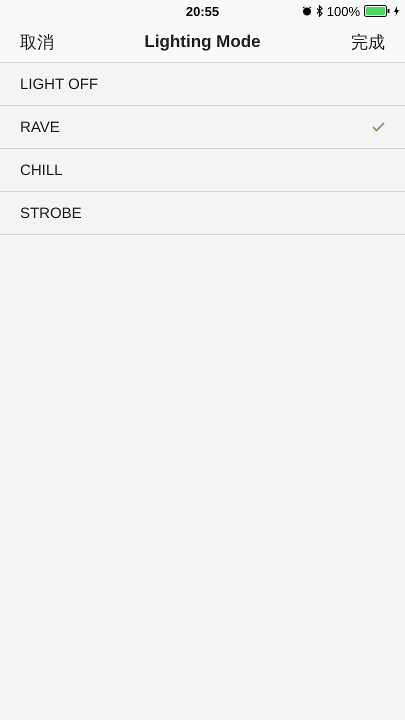 This screenshot has height=720, width=405. I want to click on battery-percent: 100%, so click(343, 11).